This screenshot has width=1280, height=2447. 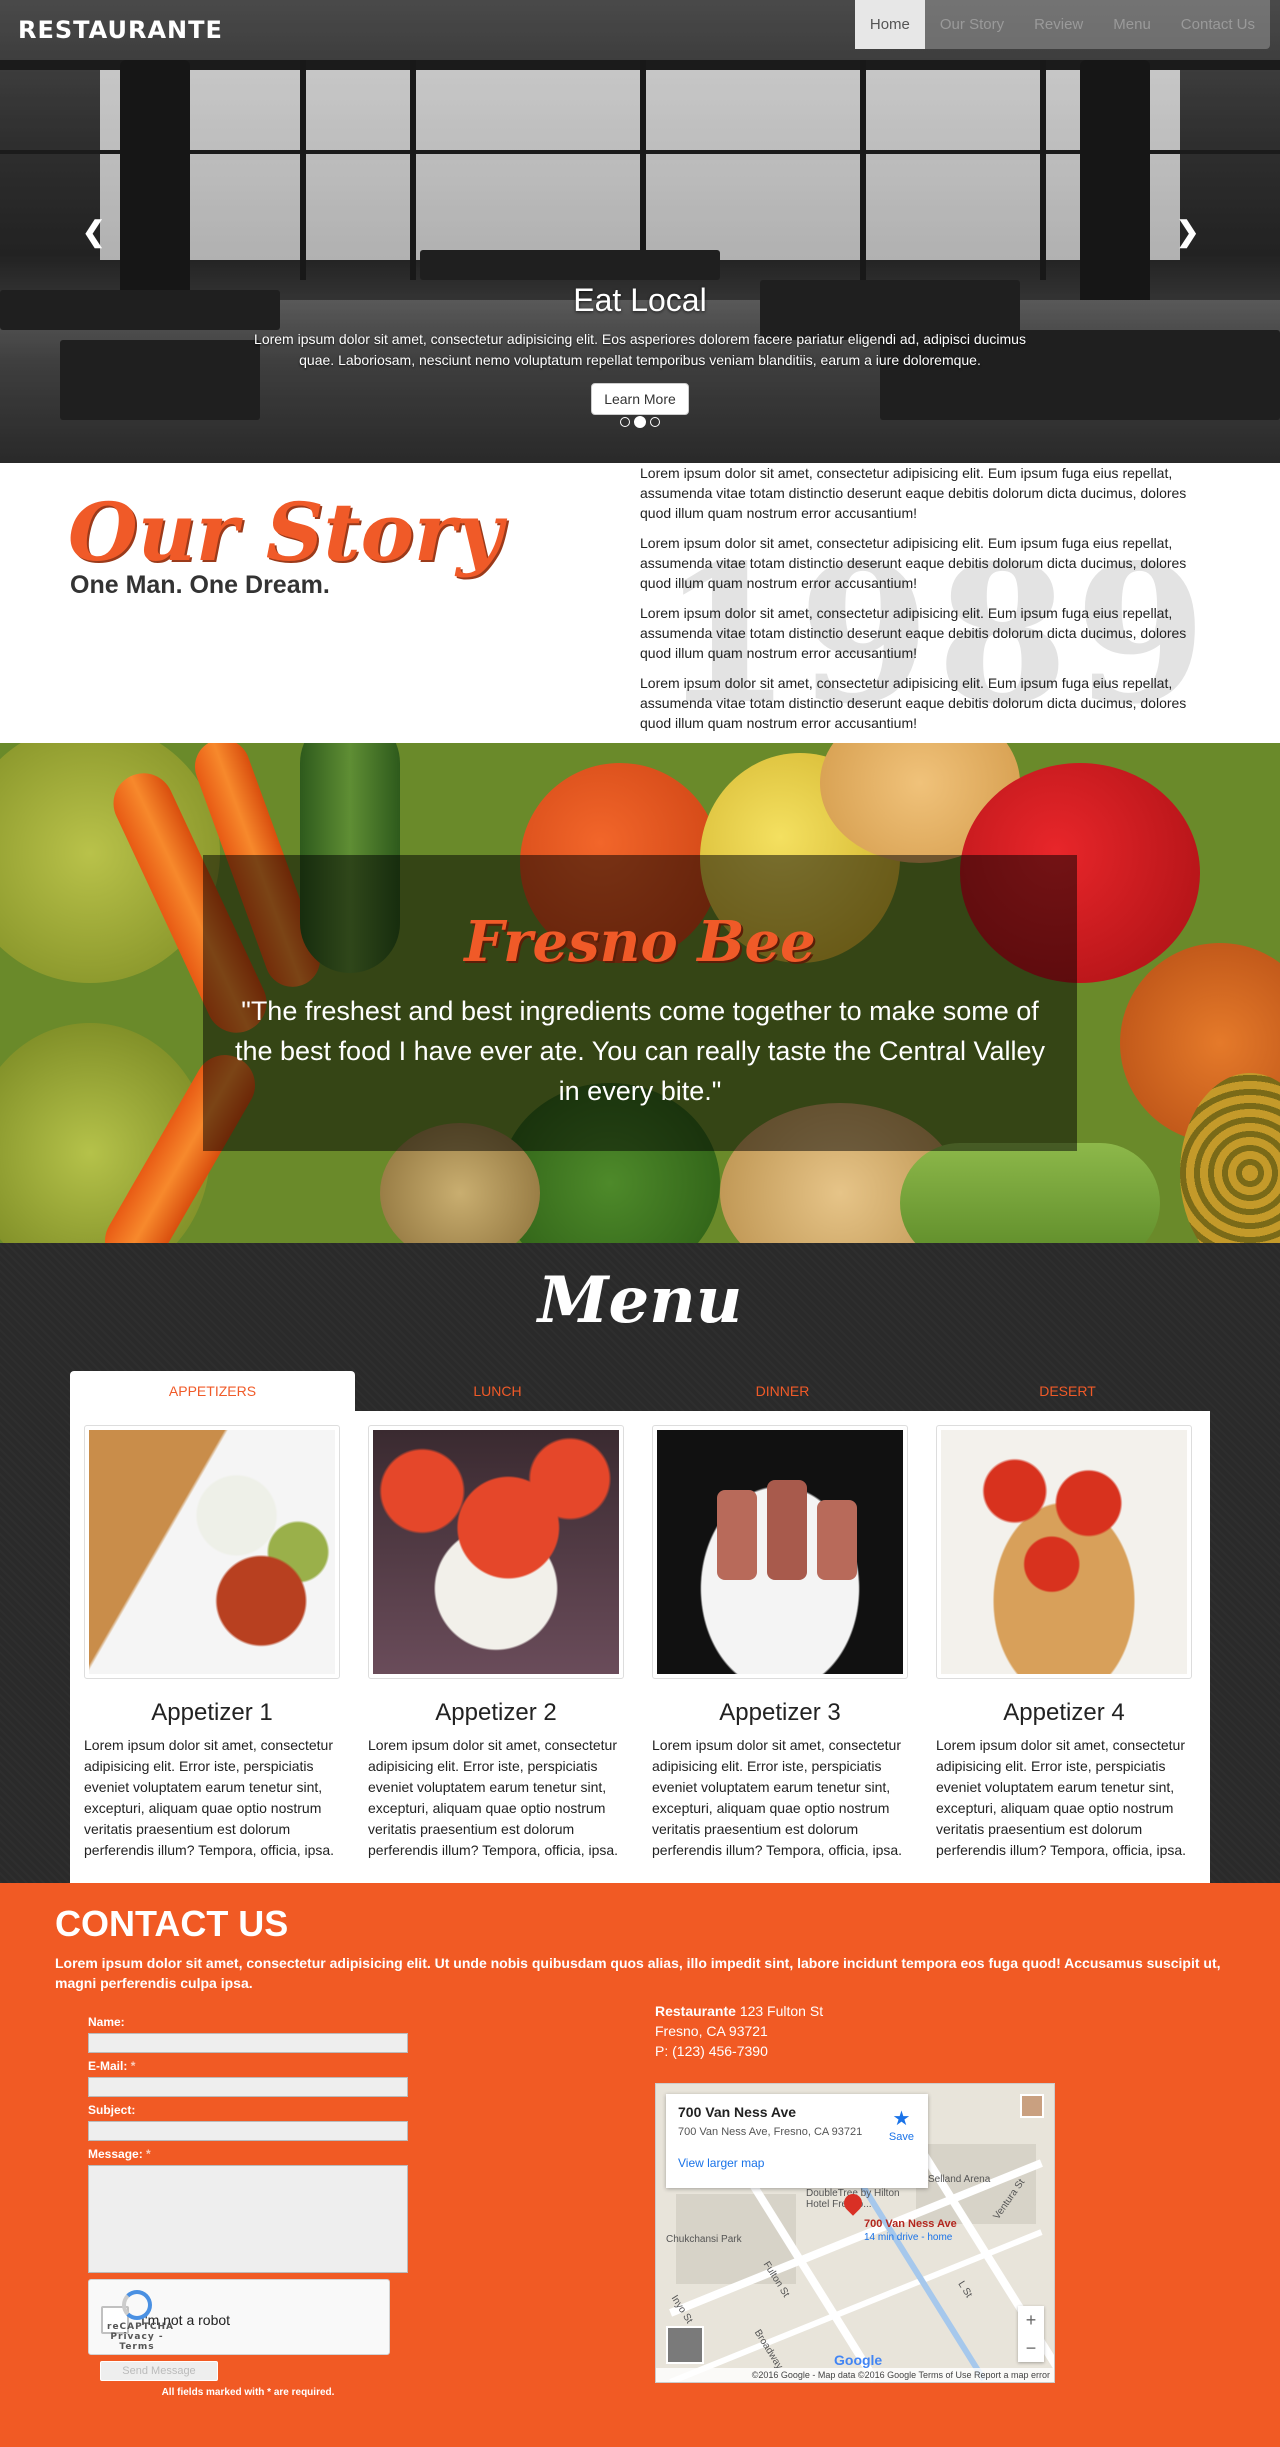 I want to click on menu-tabs: Appetizers Lunch Dinner Desert, so click(x=640, y=1391).